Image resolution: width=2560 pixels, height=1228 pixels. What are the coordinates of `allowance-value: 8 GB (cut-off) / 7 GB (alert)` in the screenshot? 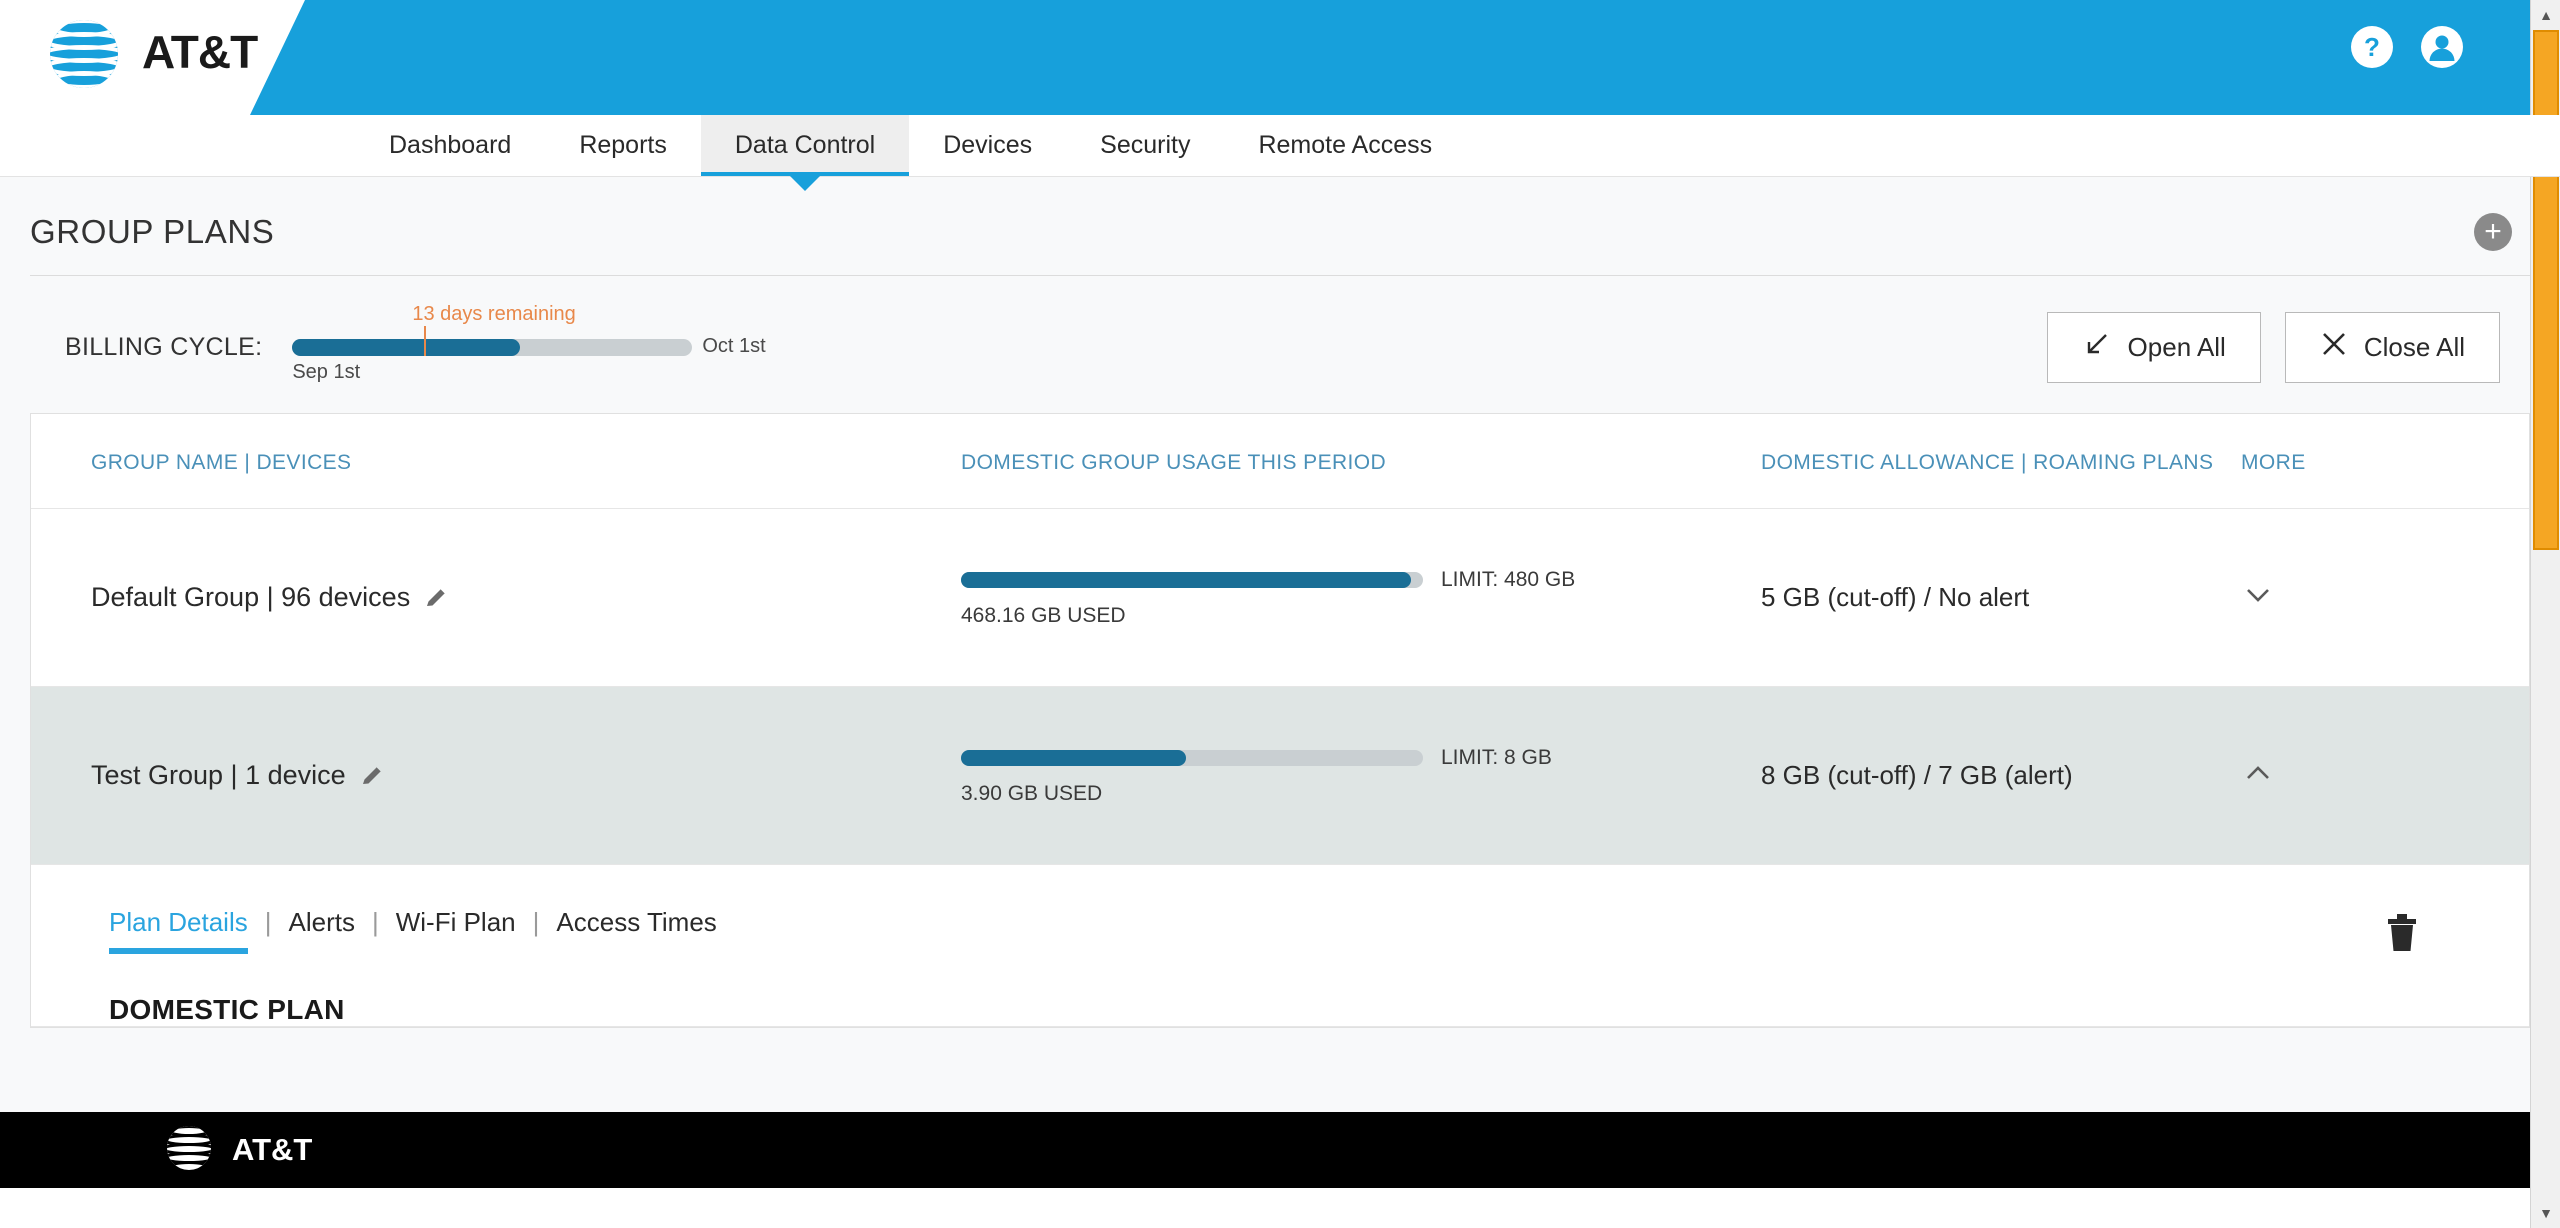 It's located at (1917, 775).